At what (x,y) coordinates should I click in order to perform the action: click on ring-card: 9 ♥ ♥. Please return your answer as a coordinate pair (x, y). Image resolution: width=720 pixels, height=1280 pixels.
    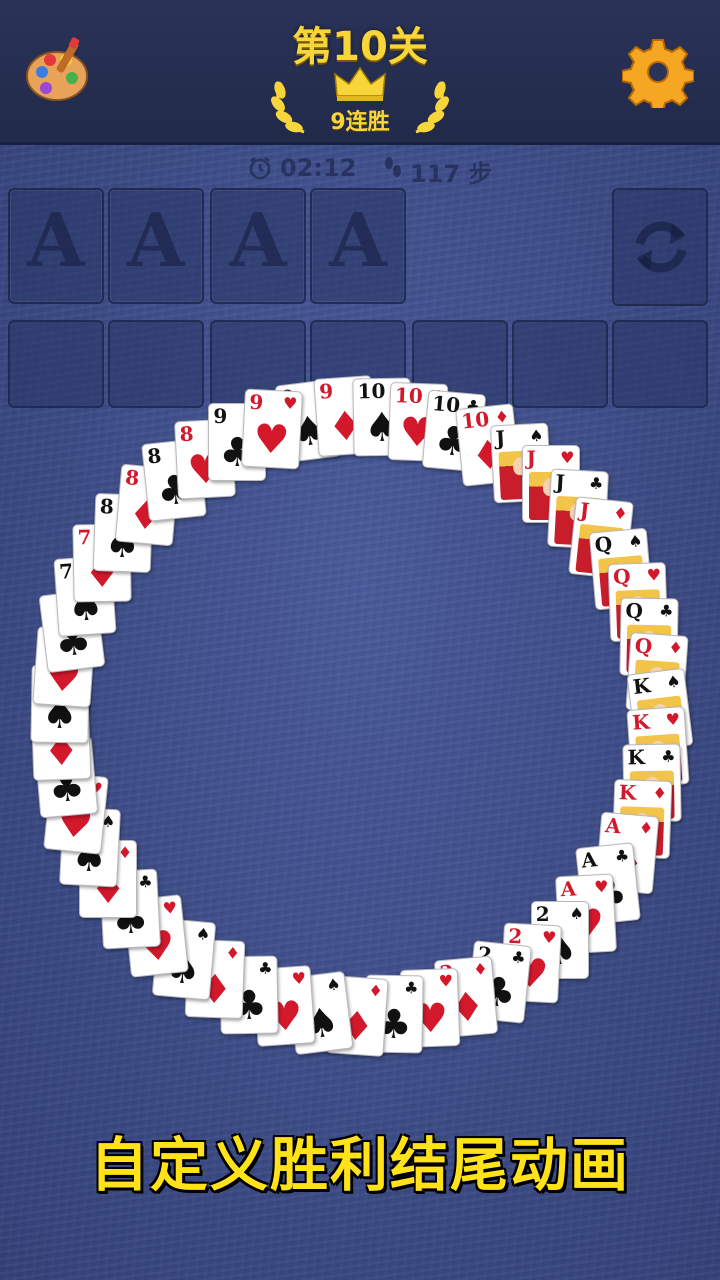
    Looking at the image, I should click on (272, 429).